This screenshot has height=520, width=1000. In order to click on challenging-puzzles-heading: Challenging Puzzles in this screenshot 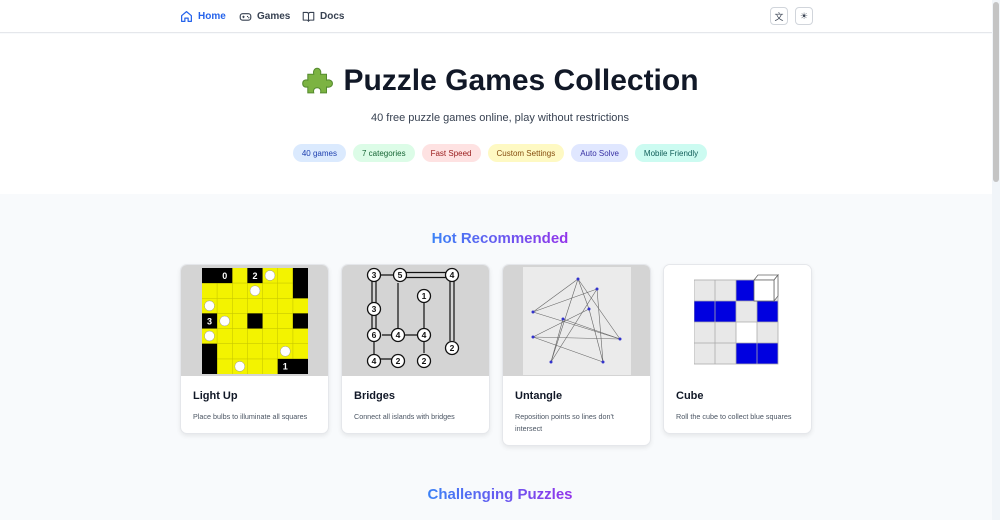, I will do `click(500, 494)`.